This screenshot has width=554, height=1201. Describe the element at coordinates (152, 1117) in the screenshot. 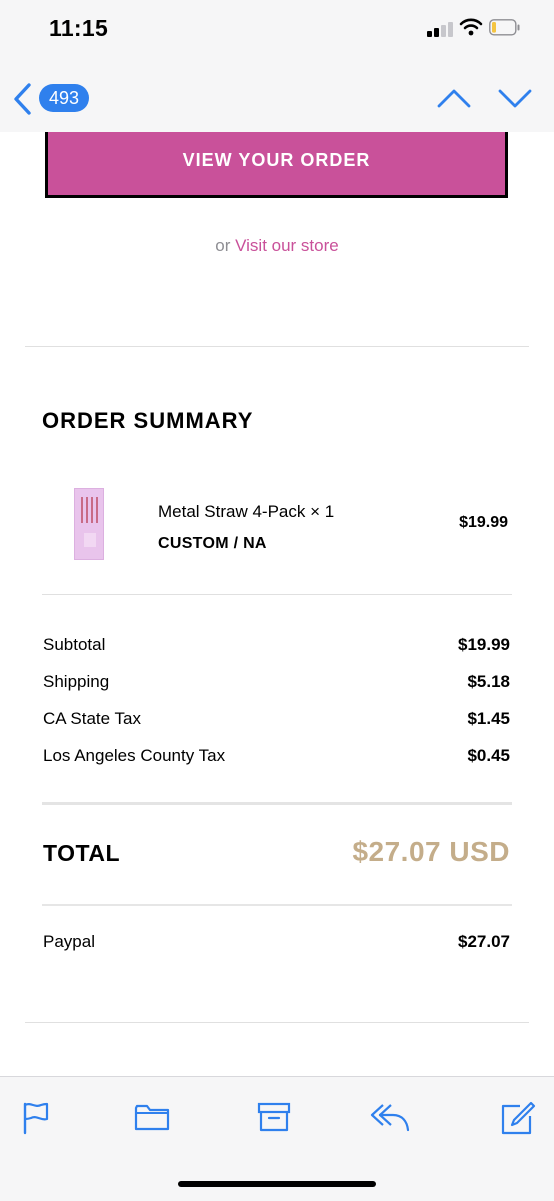

I see `folder-icon` at that location.